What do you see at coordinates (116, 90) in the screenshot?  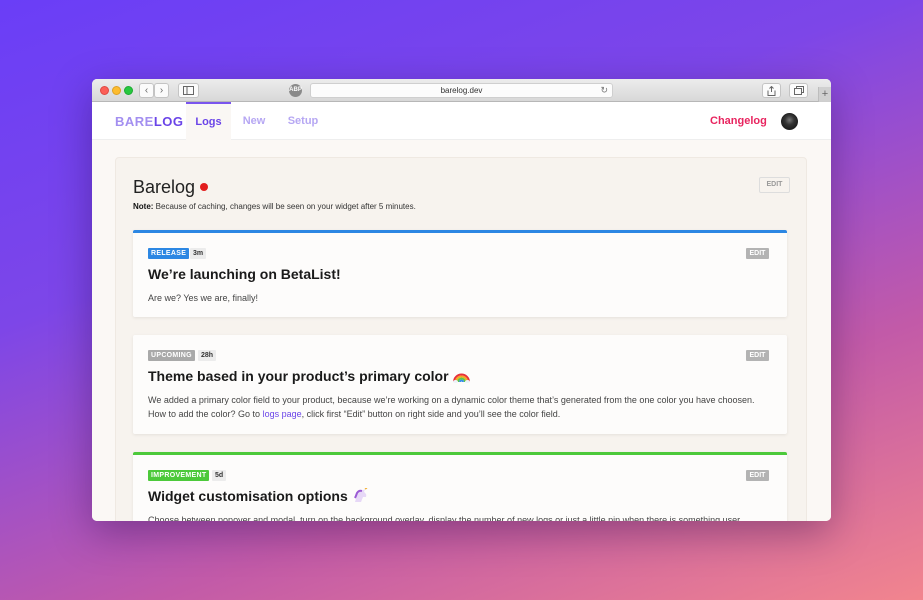 I see `minimize-window-button` at bounding box center [116, 90].